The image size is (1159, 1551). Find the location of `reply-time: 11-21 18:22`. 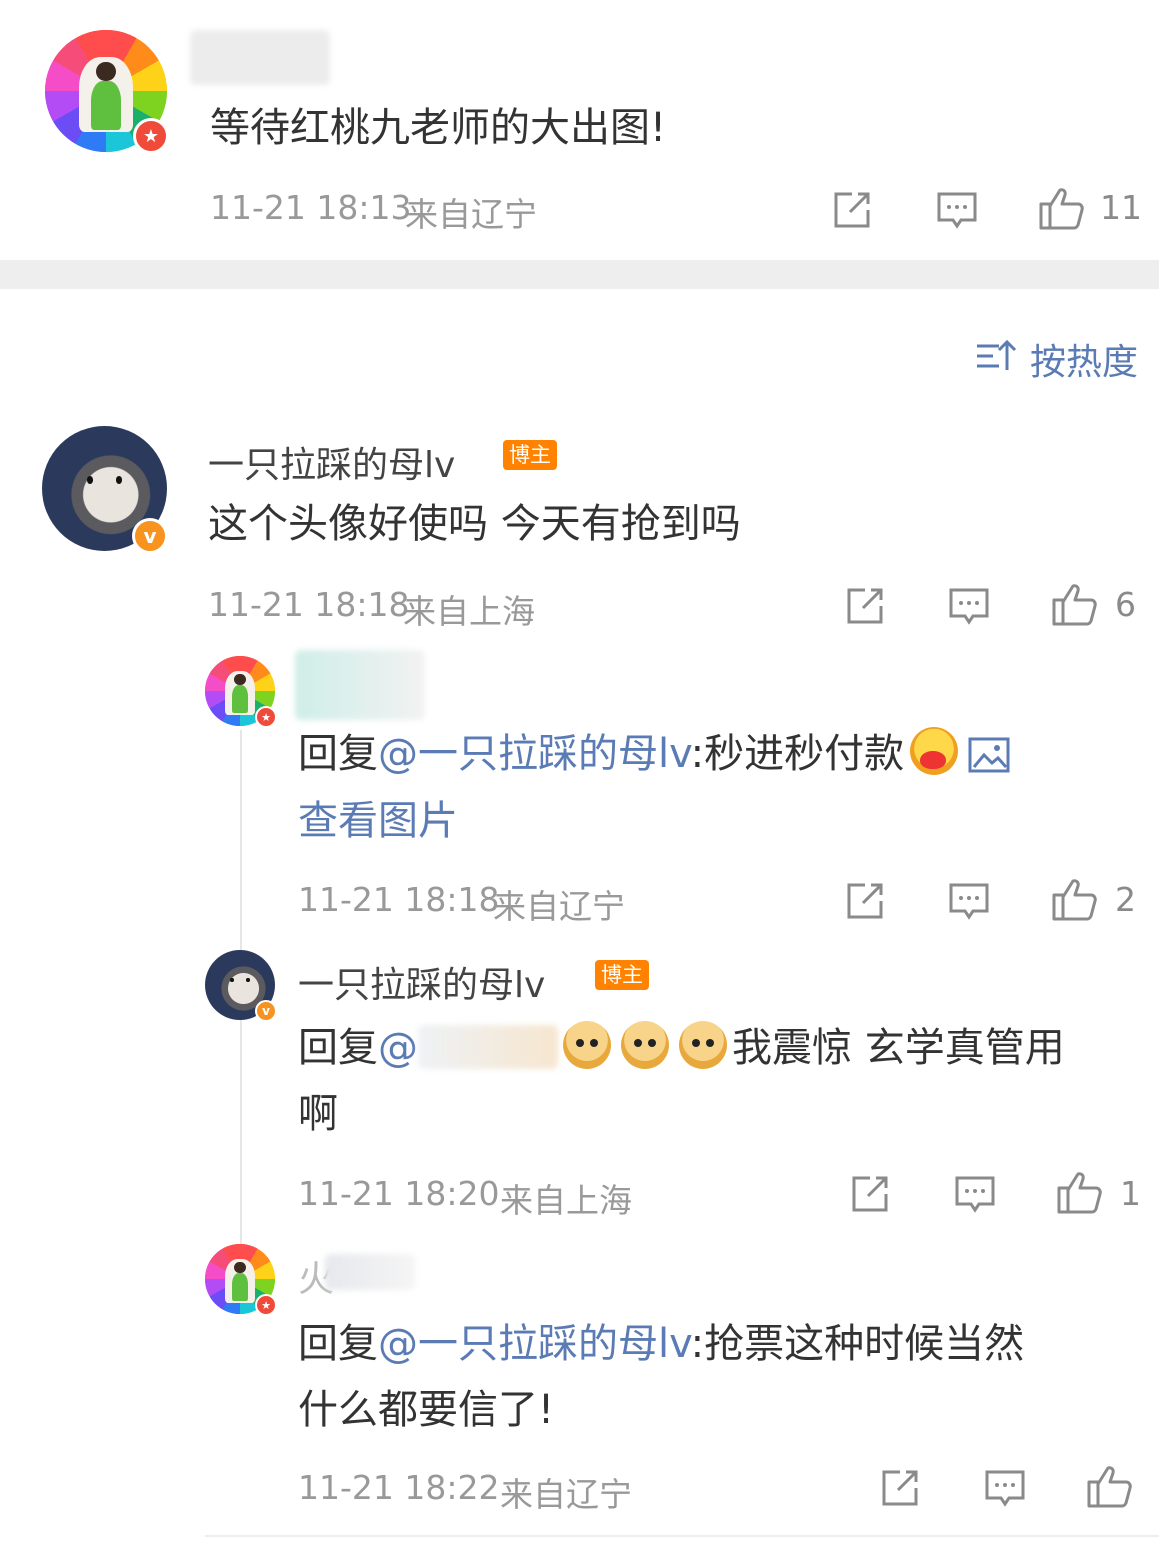

reply-time: 11-21 18:22 is located at coordinates (399, 1487).